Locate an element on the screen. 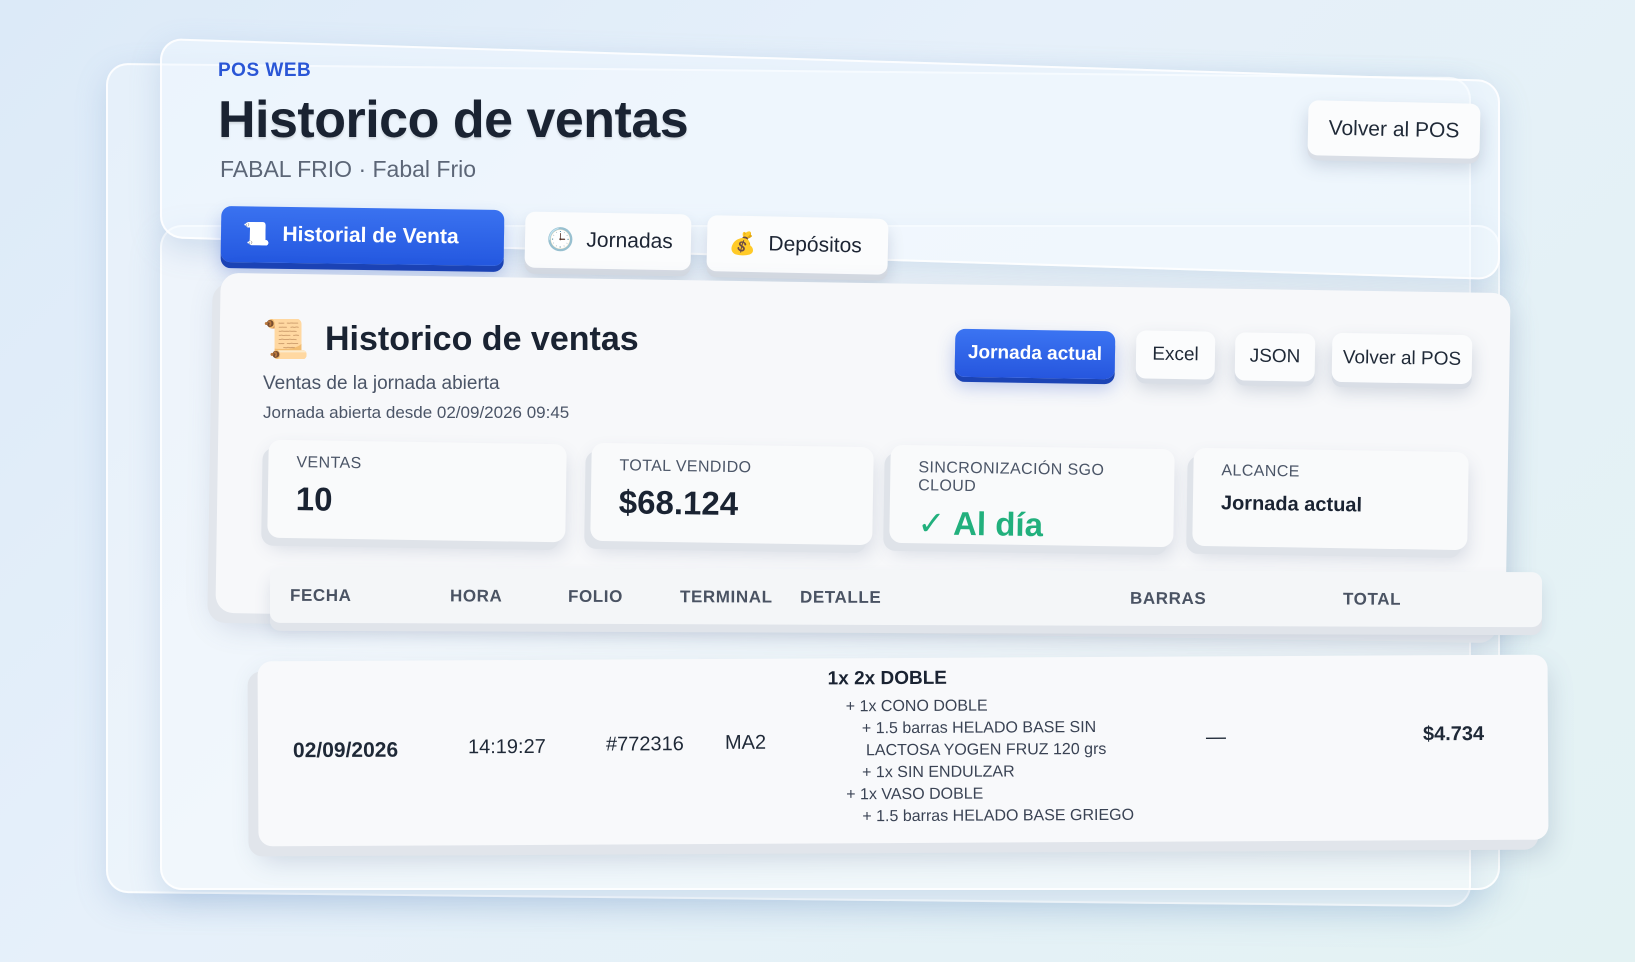 The image size is (1635, 962). tab-depositos: 💰 Depósitos is located at coordinates (797, 245).